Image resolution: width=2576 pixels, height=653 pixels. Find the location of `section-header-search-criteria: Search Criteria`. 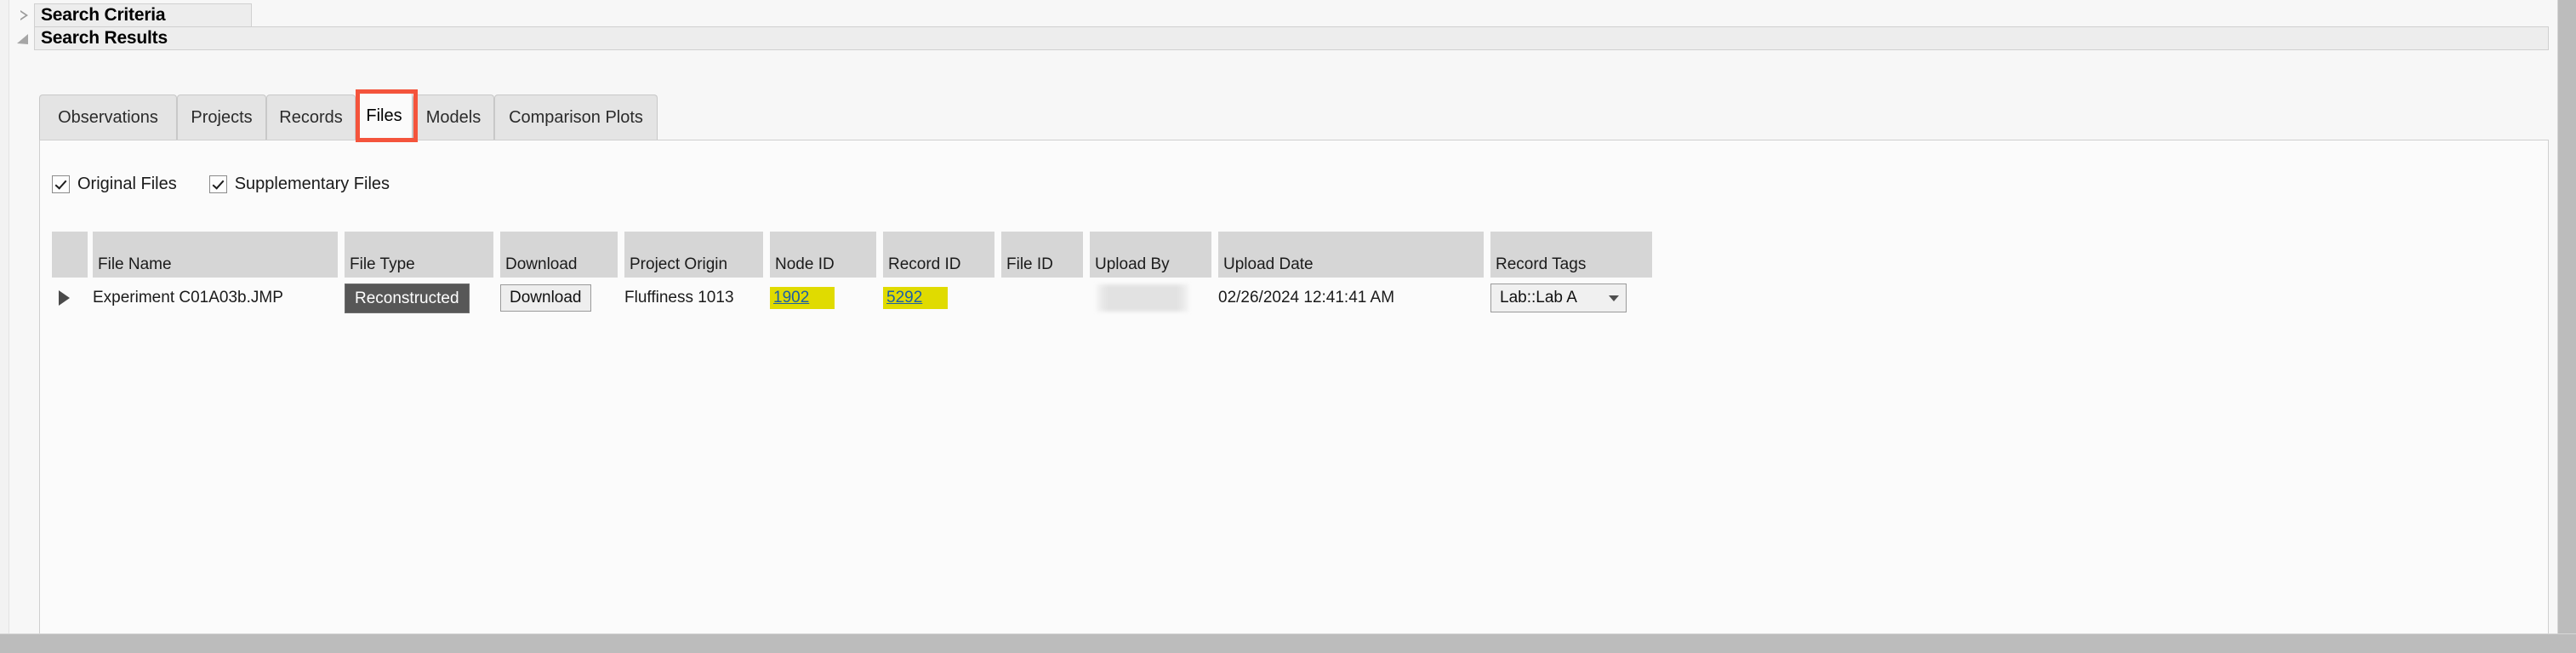

section-header-search-criteria: Search Criteria is located at coordinates (133, 15).